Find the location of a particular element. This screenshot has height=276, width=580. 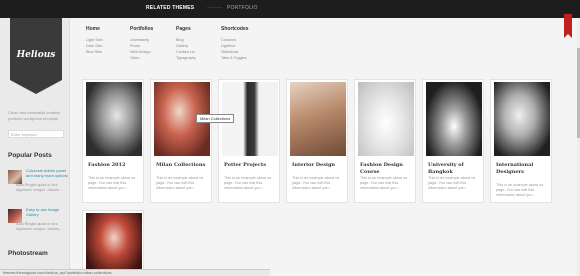

logo-text: Helious is located at coordinates (36, 55).